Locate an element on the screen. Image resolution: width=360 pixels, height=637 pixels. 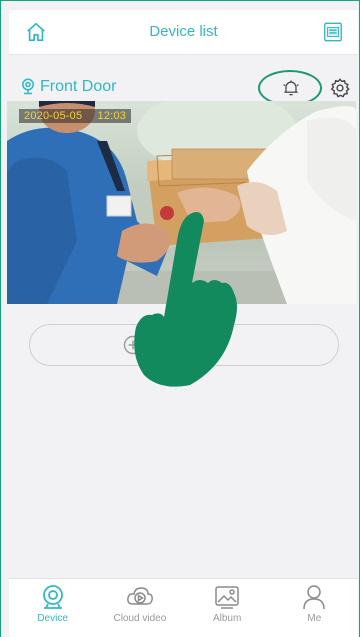
device-name: Front Door is located at coordinates (78, 86).